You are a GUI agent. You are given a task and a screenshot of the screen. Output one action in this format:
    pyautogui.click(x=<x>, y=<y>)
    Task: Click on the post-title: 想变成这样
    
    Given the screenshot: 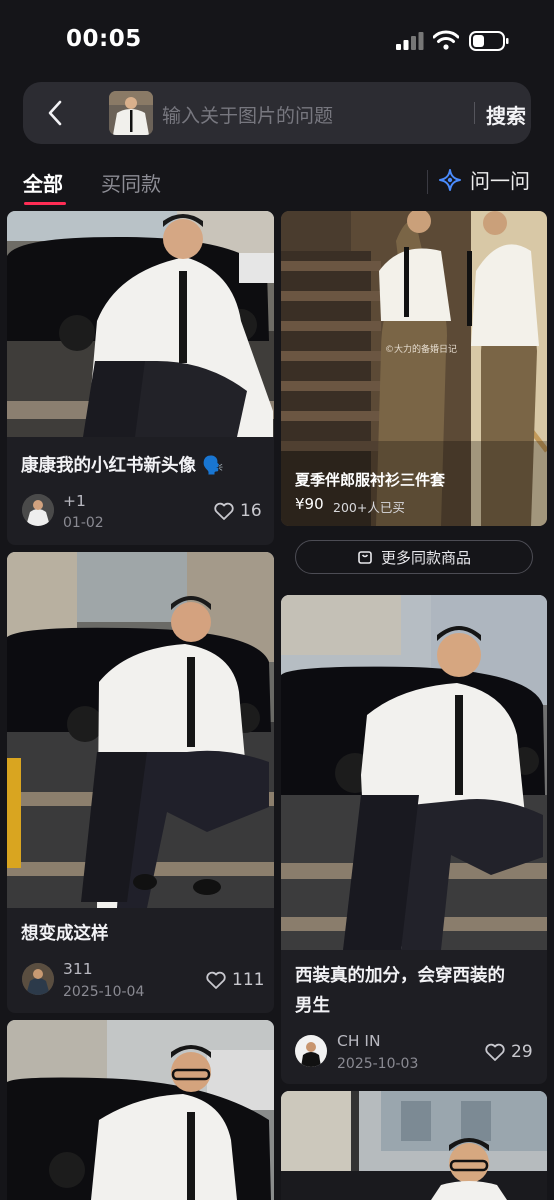 What is the action you would take?
    pyautogui.click(x=65, y=934)
    